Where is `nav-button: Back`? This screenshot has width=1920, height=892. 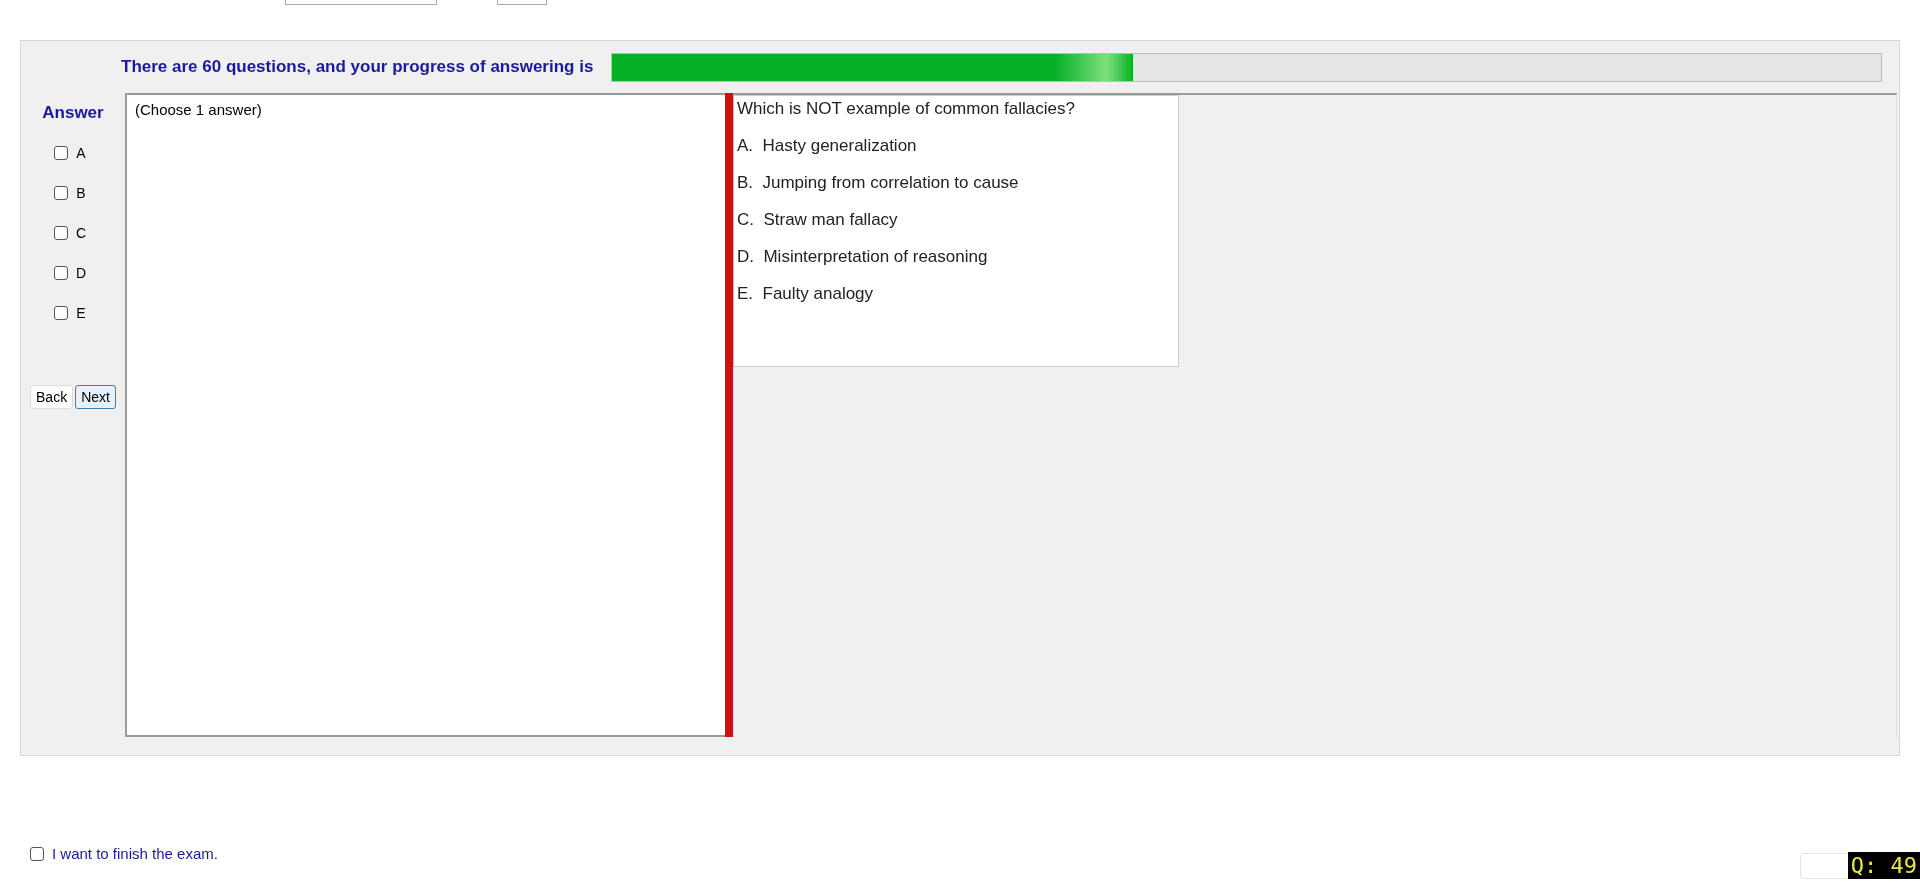 nav-button: Back is located at coordinates (52, 397).